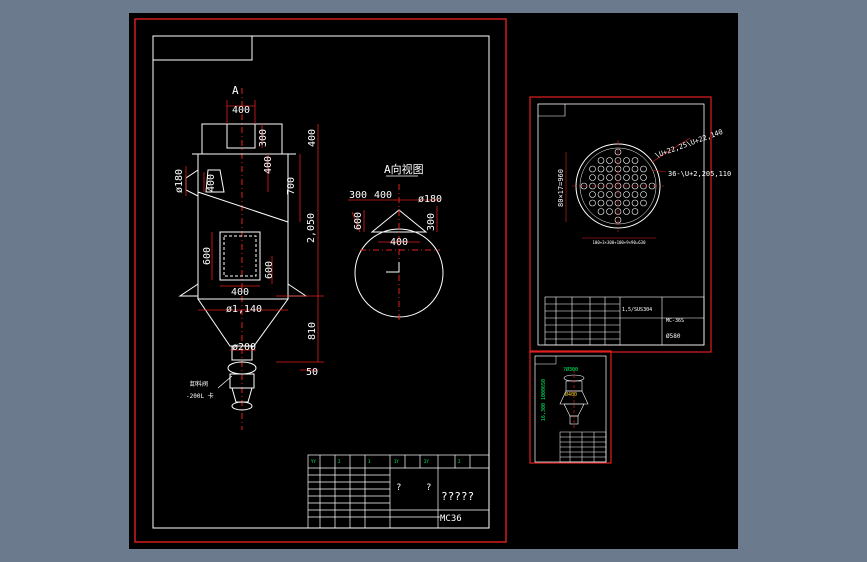 The height and width of the screenshot is (562, 867). I want to click on dim-body-dia: ø1,140, so click(244, 309).